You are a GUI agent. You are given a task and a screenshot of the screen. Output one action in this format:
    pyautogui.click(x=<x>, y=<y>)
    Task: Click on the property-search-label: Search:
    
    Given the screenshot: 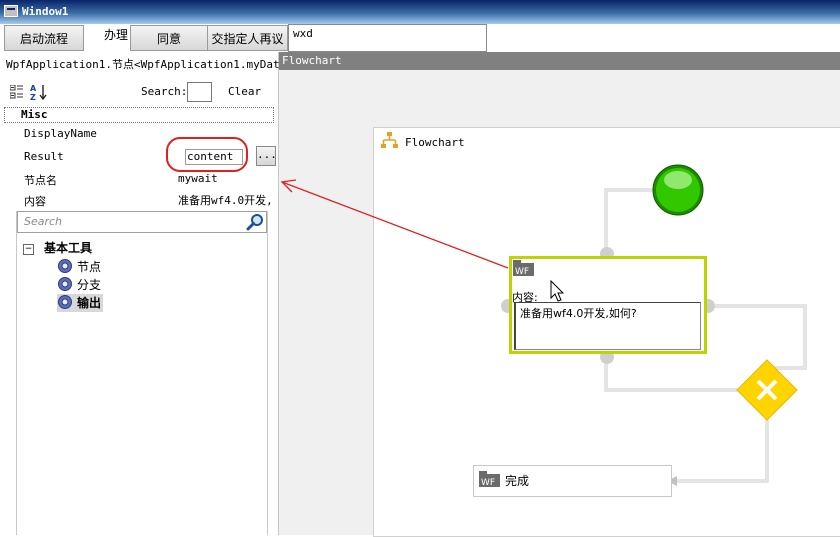 What is the action you would take?
    pyautogui.click(x=164, y=91)
    